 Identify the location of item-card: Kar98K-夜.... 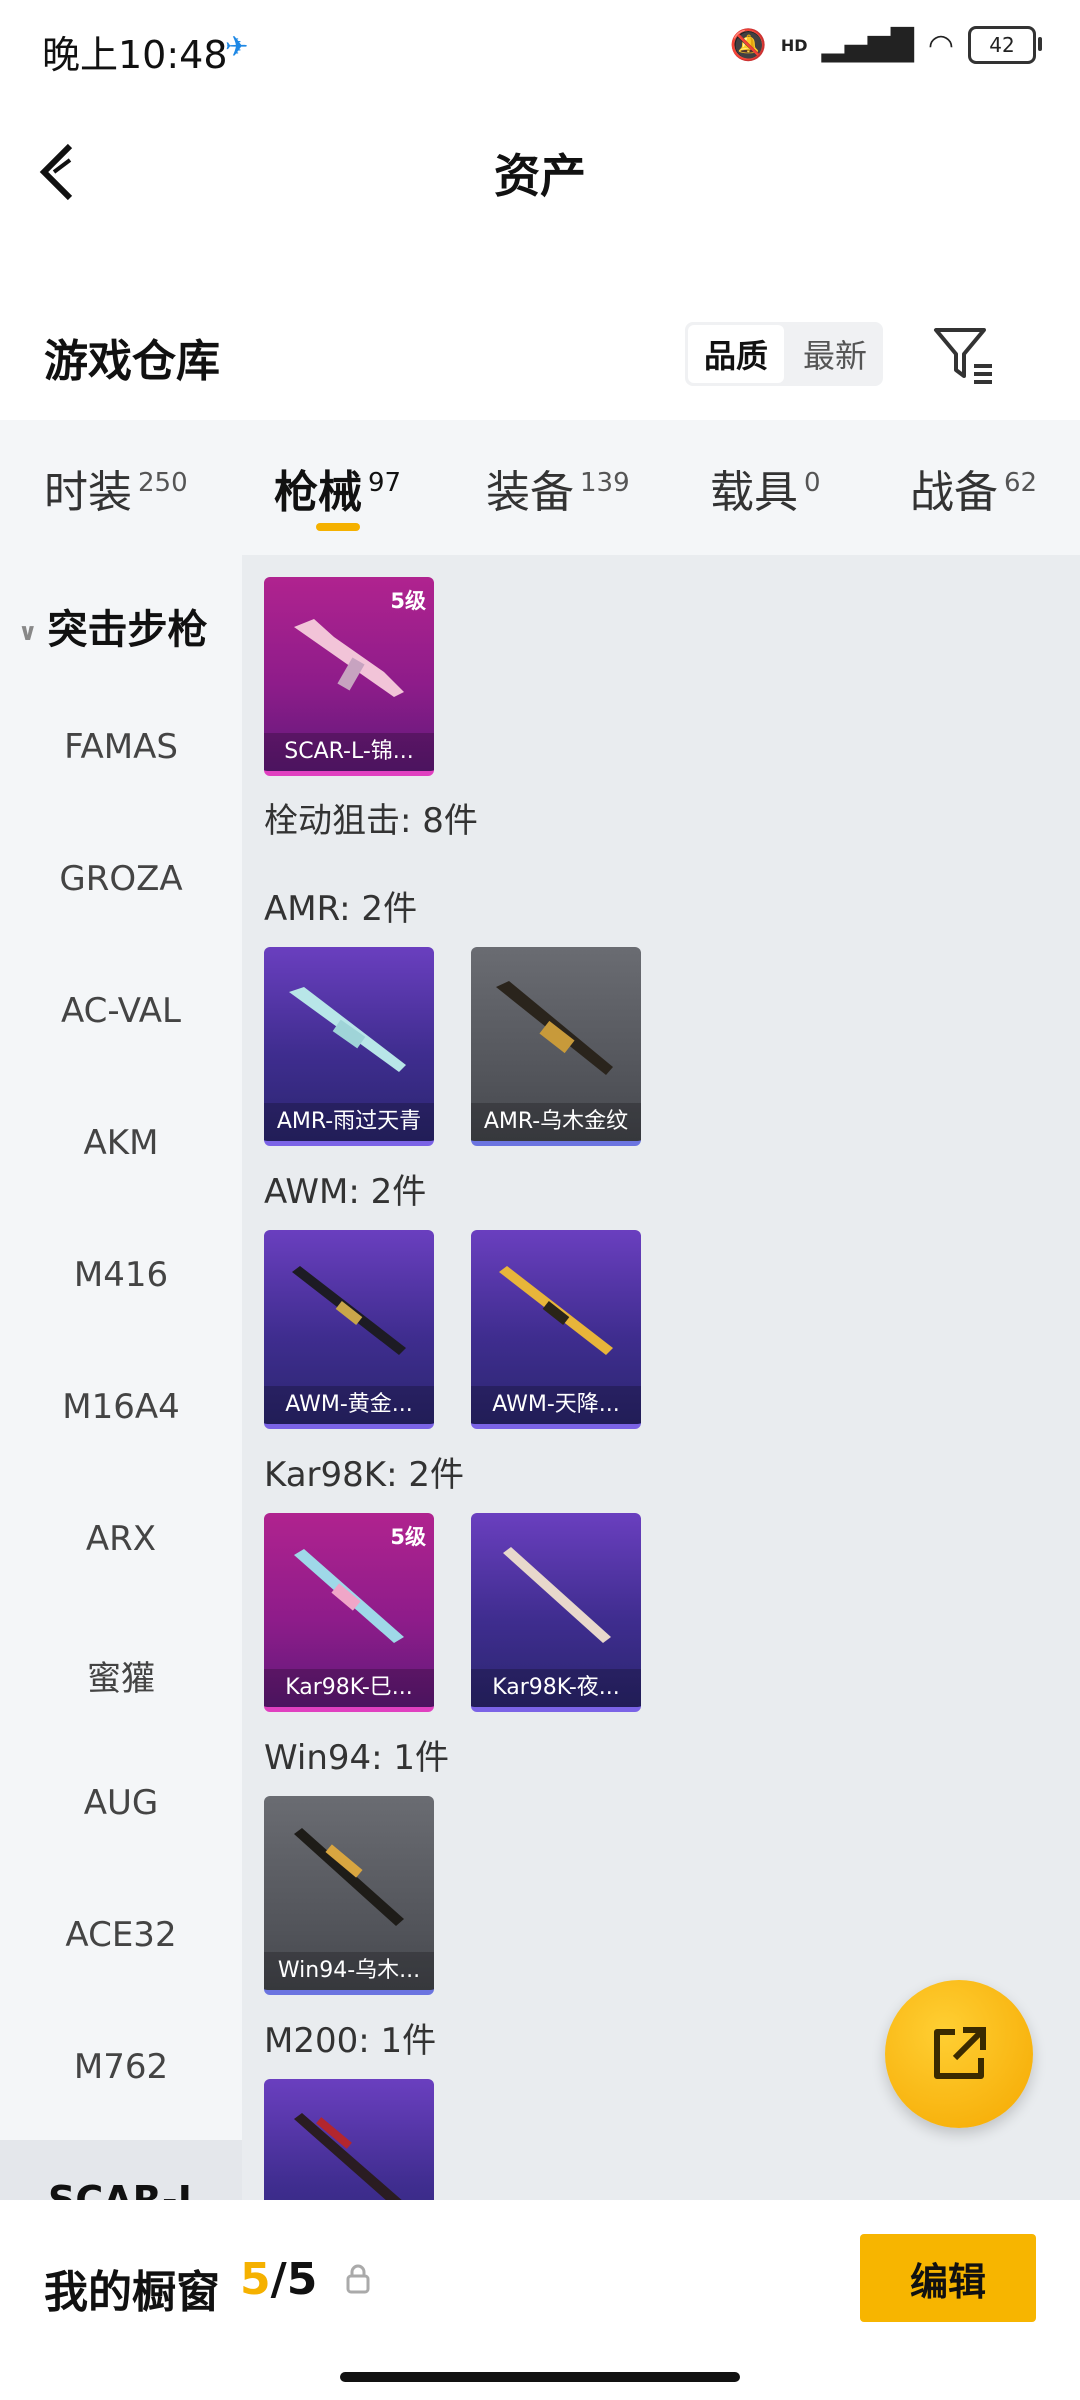
(556, 1612).